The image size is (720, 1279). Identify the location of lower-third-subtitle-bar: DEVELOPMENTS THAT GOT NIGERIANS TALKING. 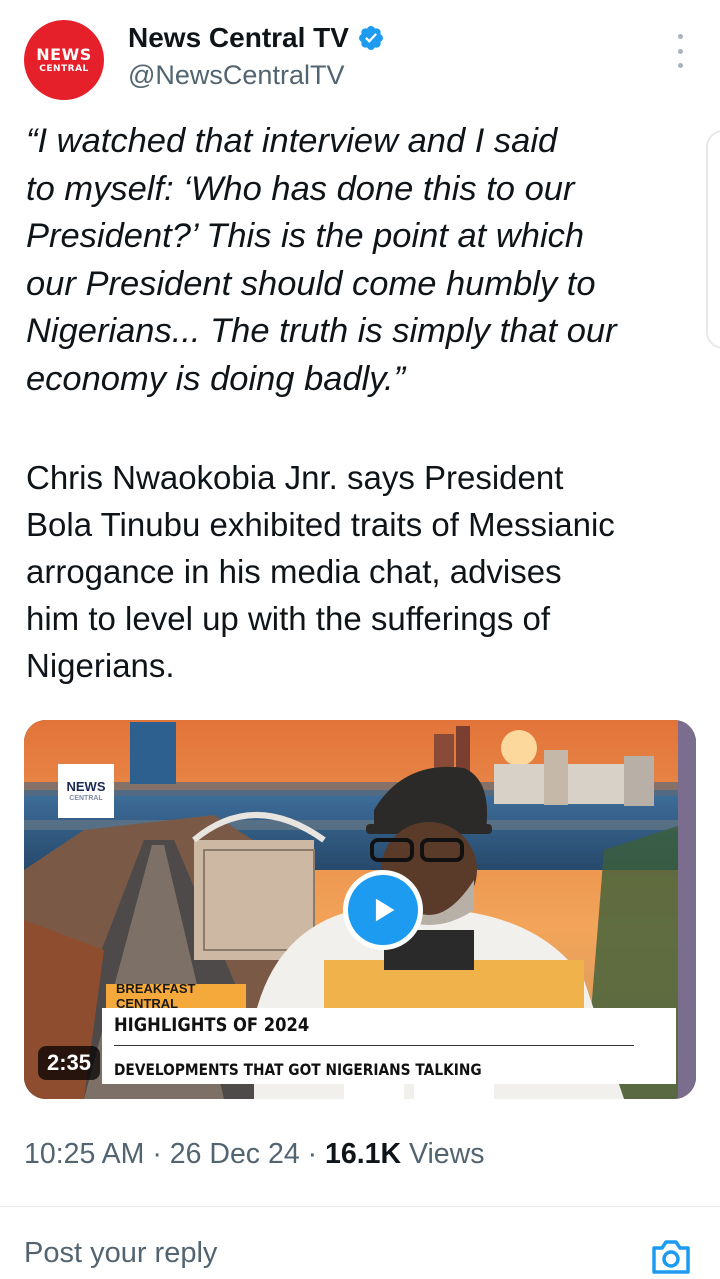
(389, 1070).